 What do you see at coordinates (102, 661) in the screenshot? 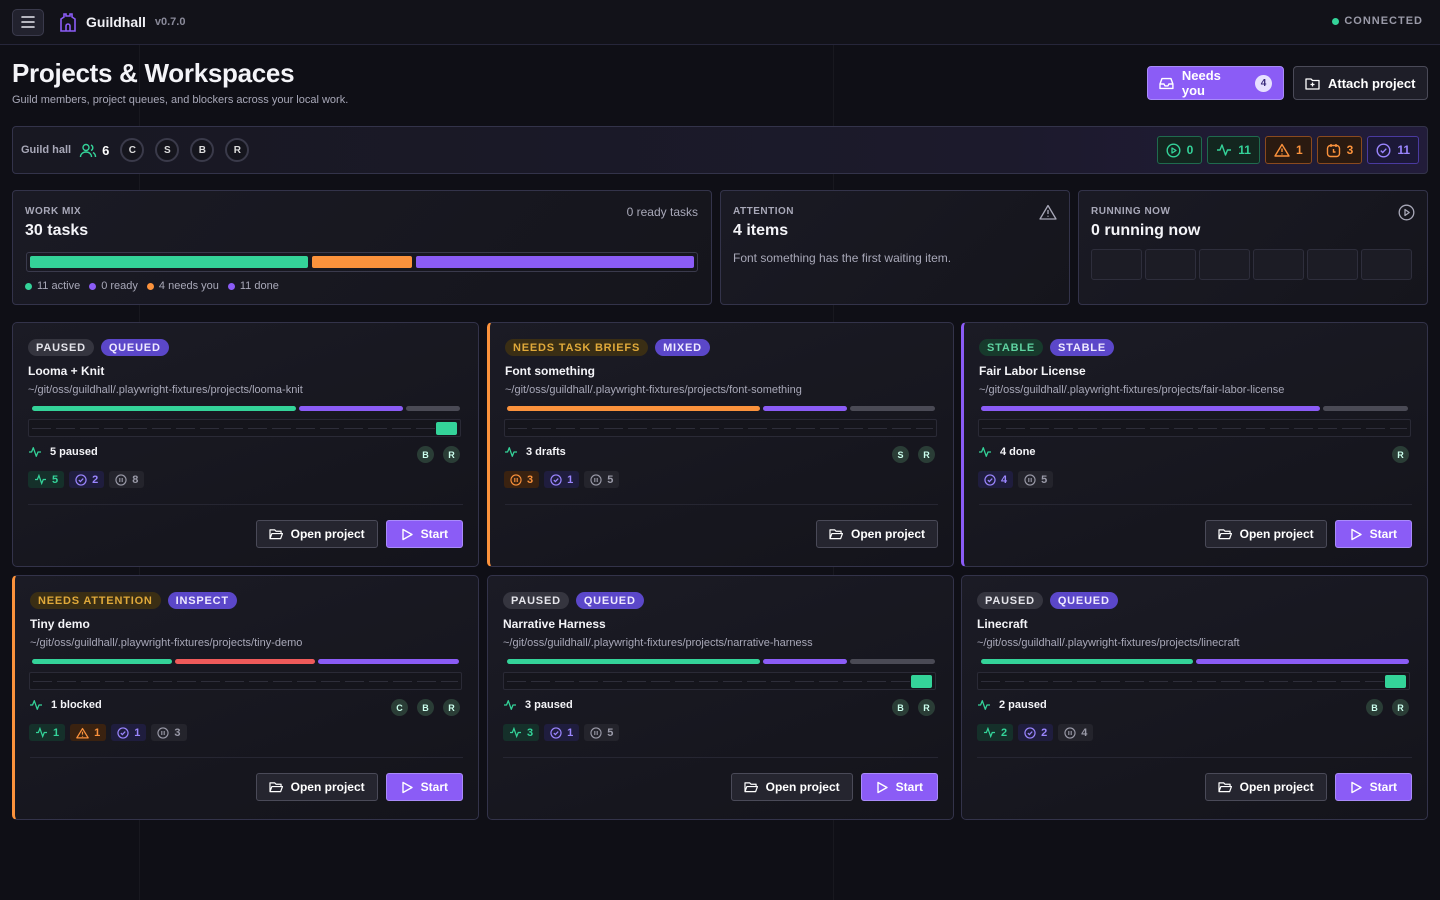
I see `progress-segment-active` at bounding box center [102, 661].